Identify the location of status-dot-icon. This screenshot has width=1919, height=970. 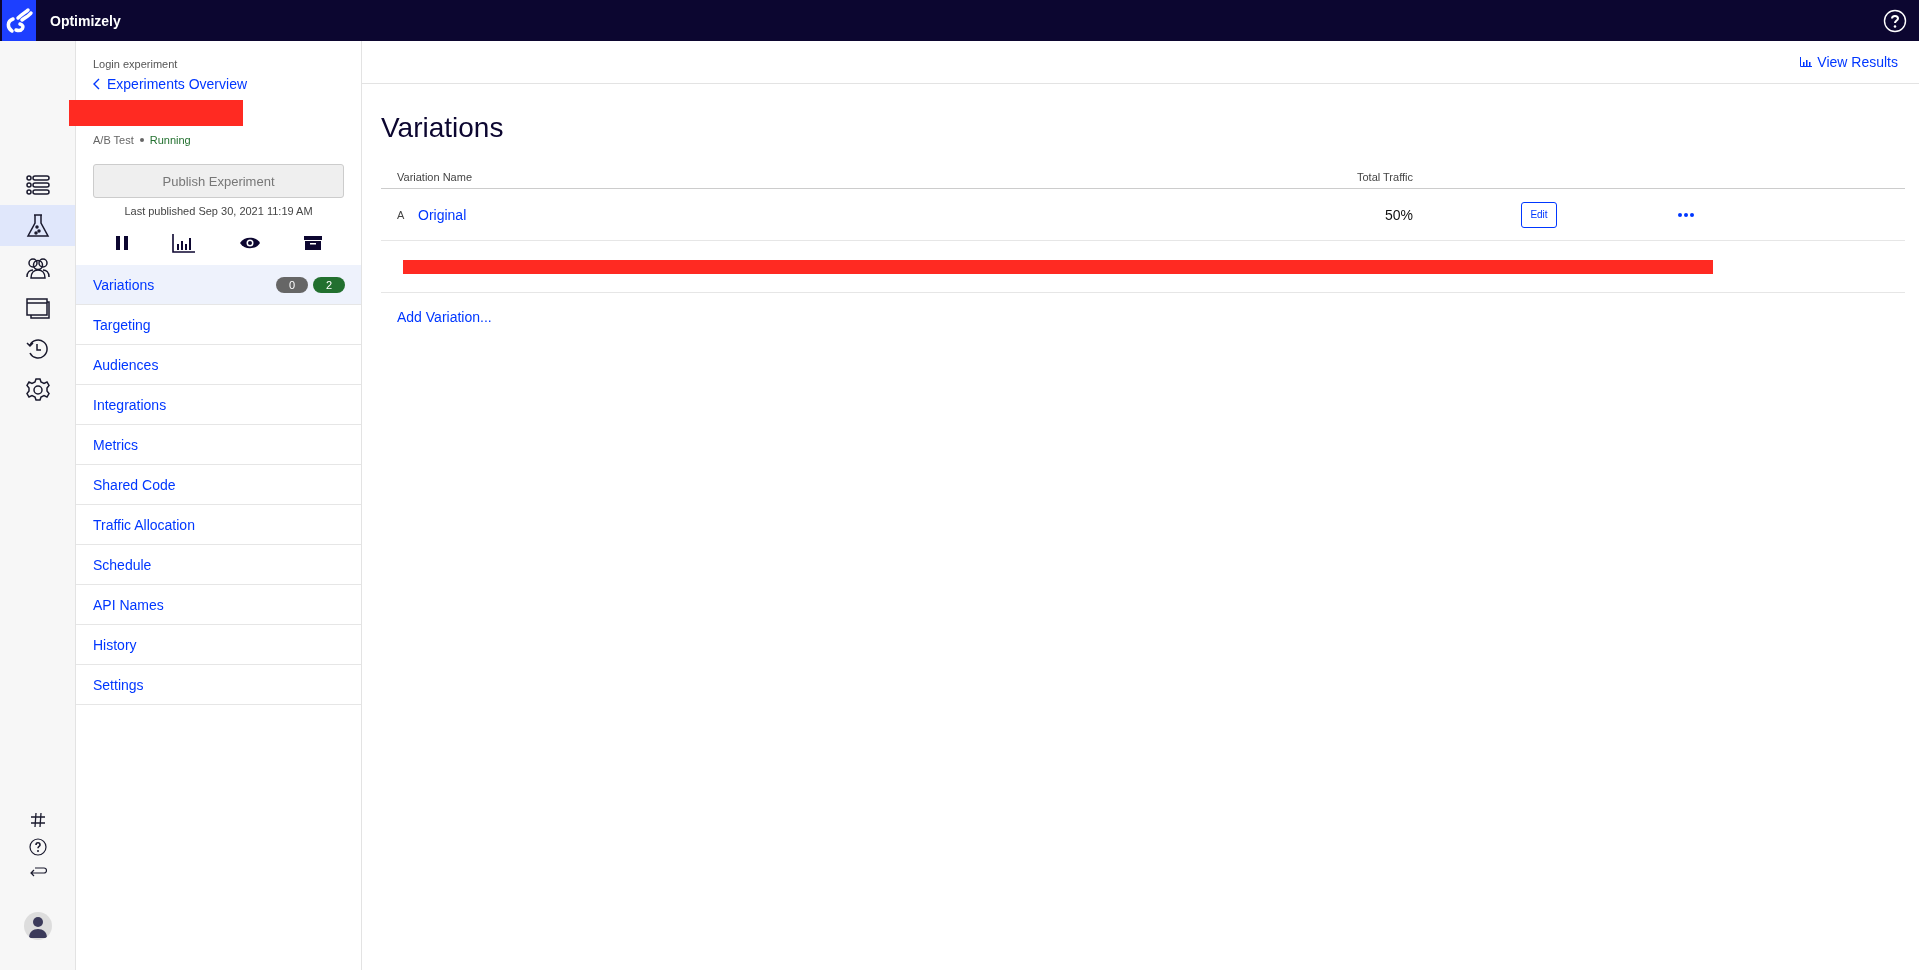
(141, 140).